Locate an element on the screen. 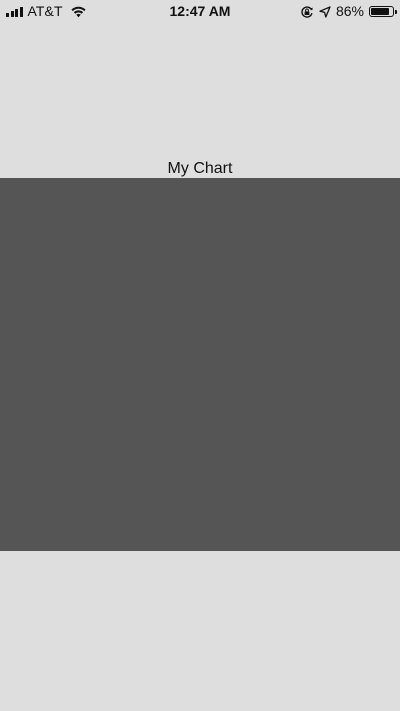  status-bar: AT&T 12:47 AM 86% is located at coordinates (200, 12).